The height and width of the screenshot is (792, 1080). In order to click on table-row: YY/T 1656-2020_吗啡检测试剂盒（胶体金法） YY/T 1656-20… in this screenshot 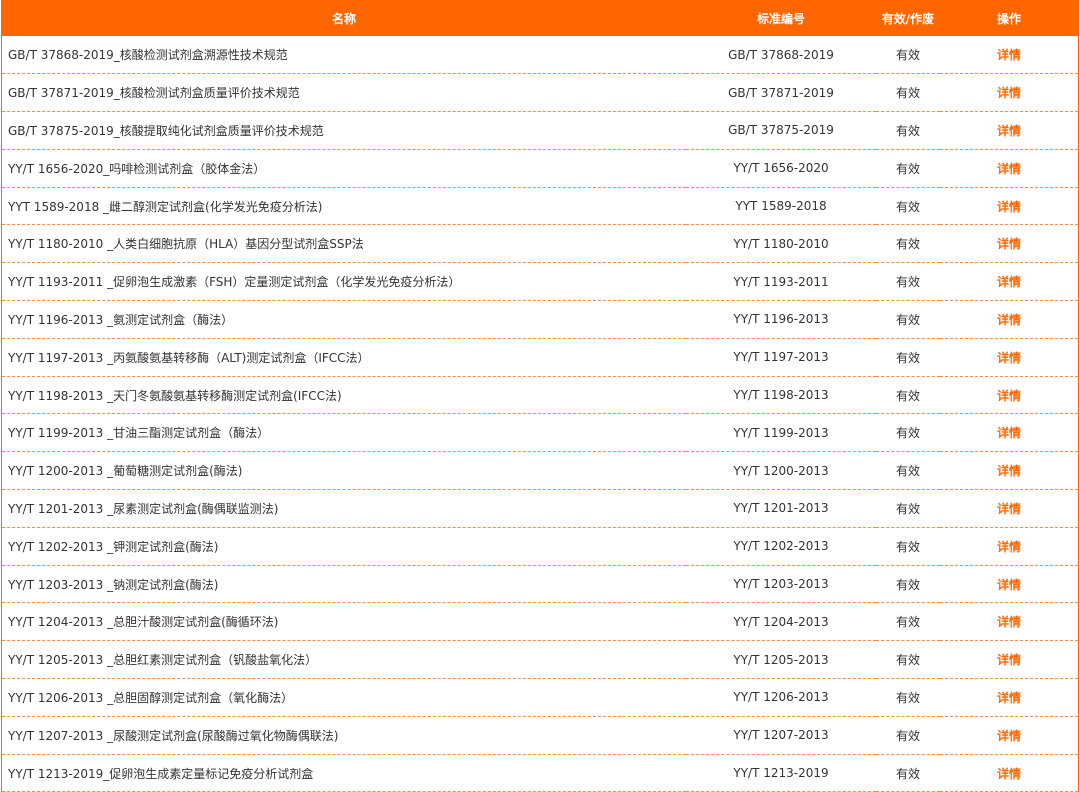, I will do `click(540, 168)`.